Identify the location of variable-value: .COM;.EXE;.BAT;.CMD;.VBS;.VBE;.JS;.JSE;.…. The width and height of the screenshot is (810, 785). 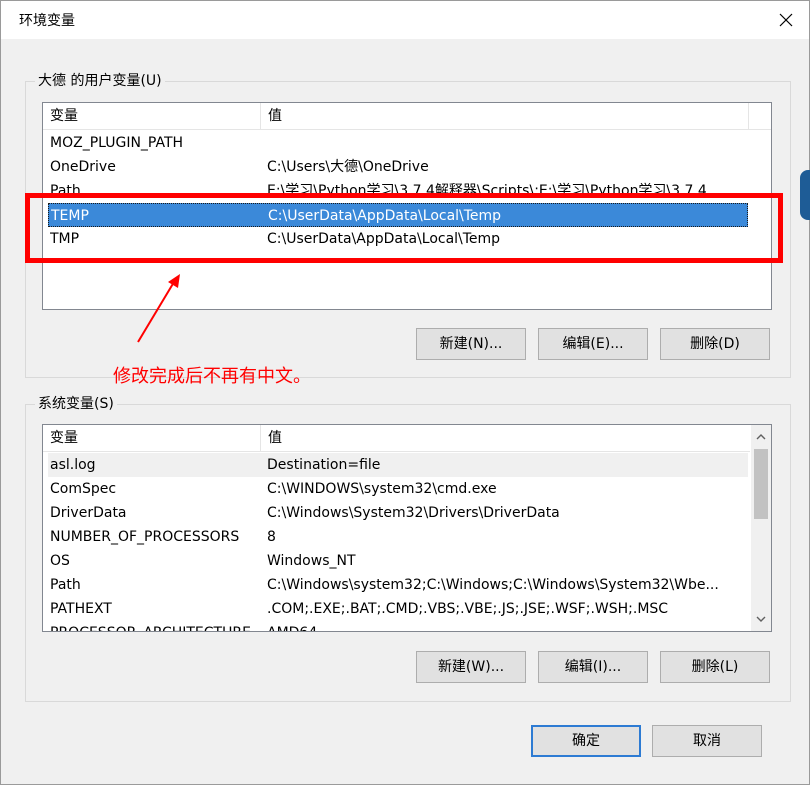
(468, 609).